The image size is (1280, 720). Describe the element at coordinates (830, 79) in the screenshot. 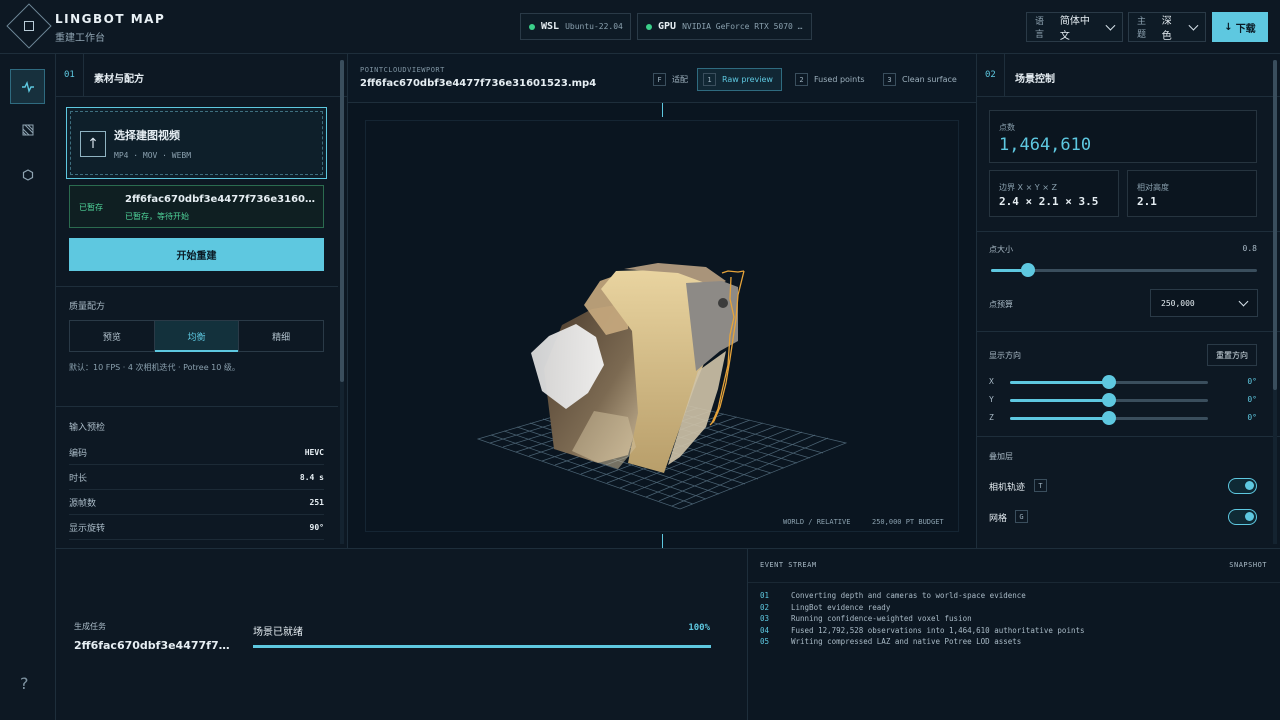

I see `mode-fused-points: 2 Fused points` at that location.